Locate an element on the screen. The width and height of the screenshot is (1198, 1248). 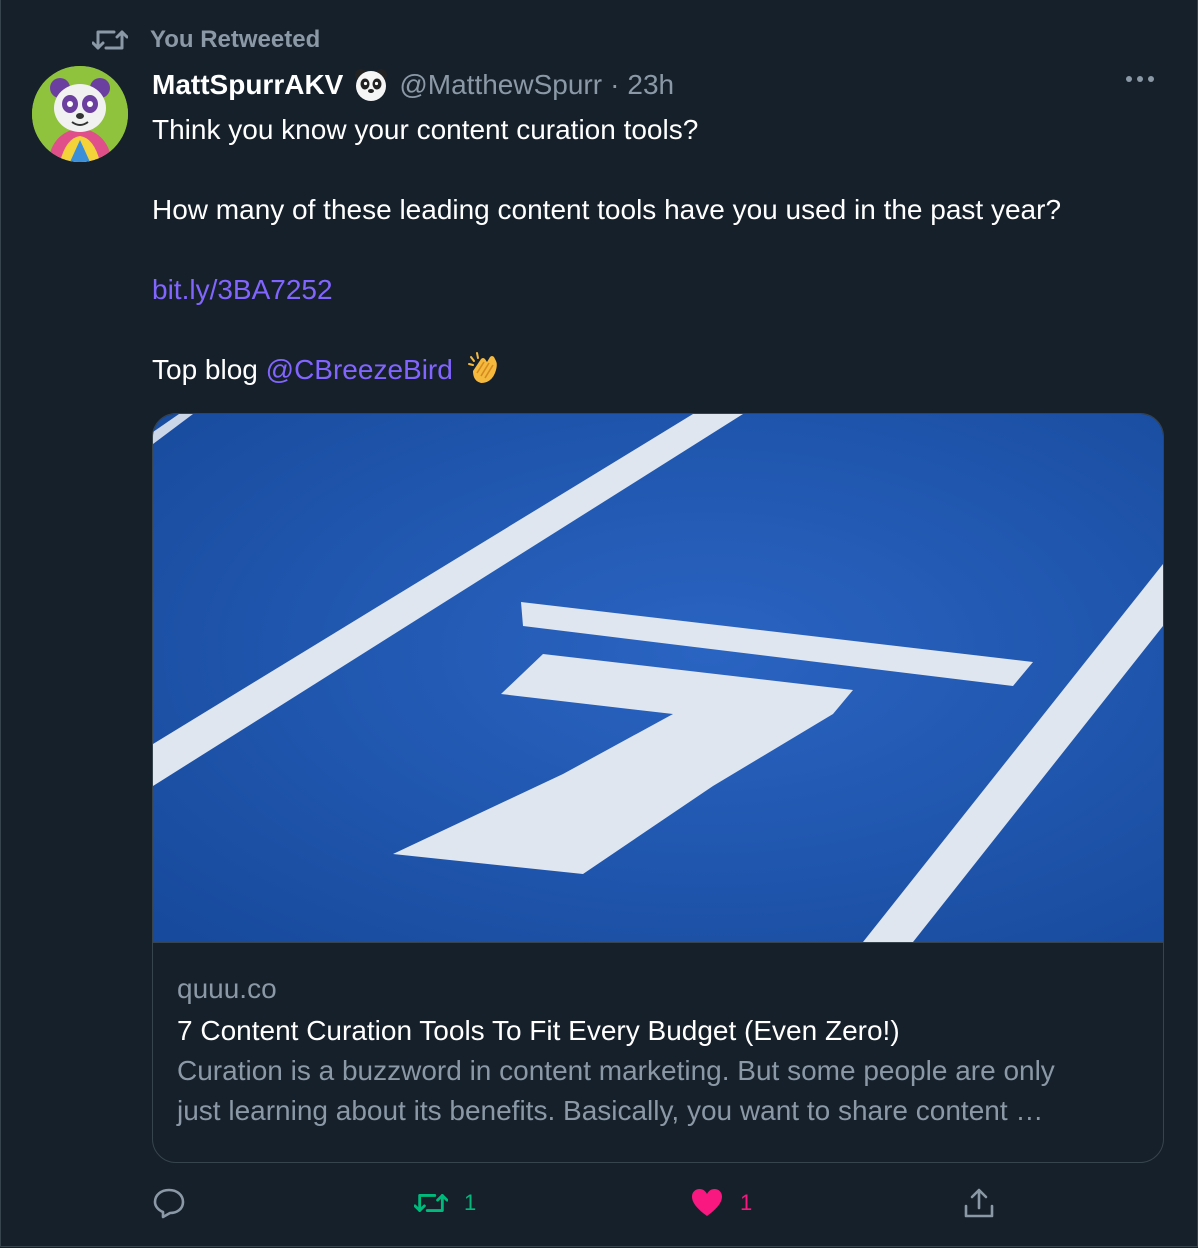
retweet-context-label: You Retweeted is located at coordinates (235, 40).